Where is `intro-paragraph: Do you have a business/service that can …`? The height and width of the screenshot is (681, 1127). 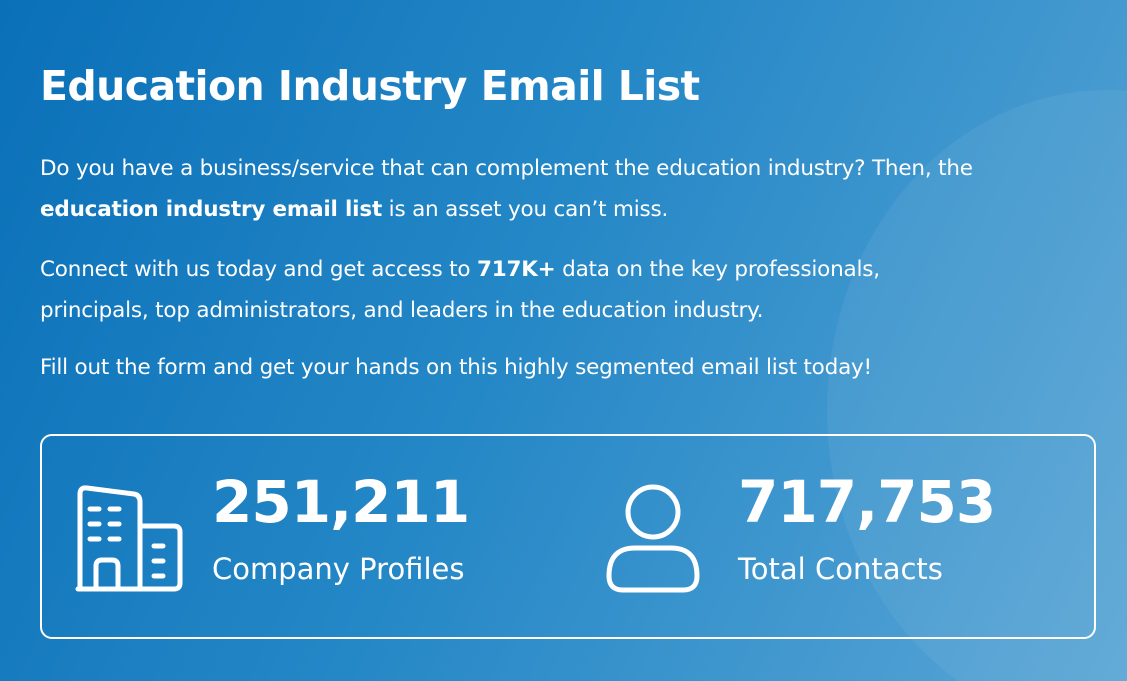
intro-paragraph: Do you have a business/service that can … is located at coordinates (575, 189).